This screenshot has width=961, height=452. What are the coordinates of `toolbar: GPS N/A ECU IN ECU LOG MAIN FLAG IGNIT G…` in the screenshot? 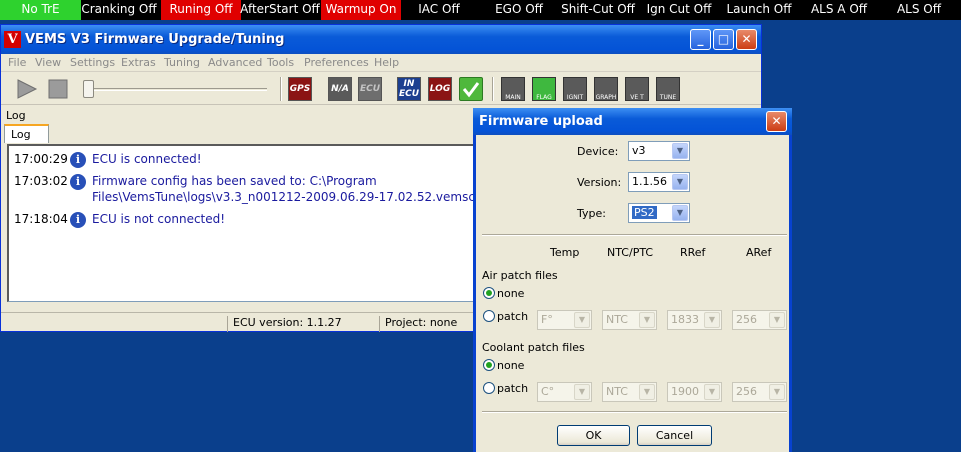 It's located at (381, 89).